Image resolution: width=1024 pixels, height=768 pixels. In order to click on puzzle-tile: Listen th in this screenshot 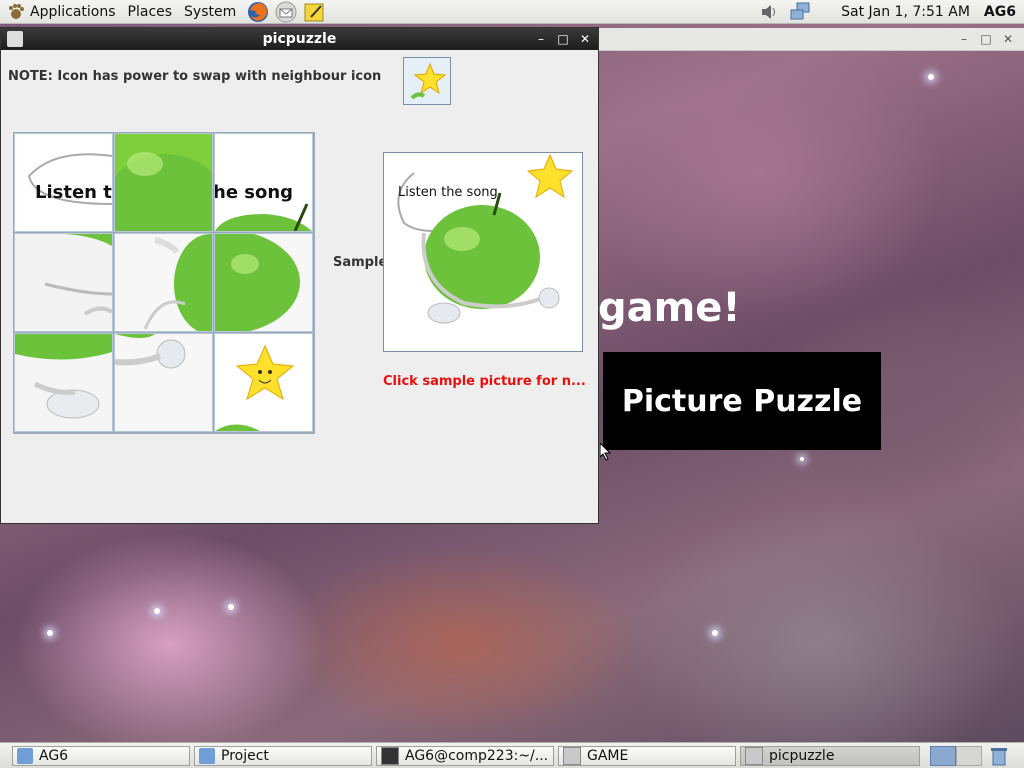, I will do `click(63, 182)`.